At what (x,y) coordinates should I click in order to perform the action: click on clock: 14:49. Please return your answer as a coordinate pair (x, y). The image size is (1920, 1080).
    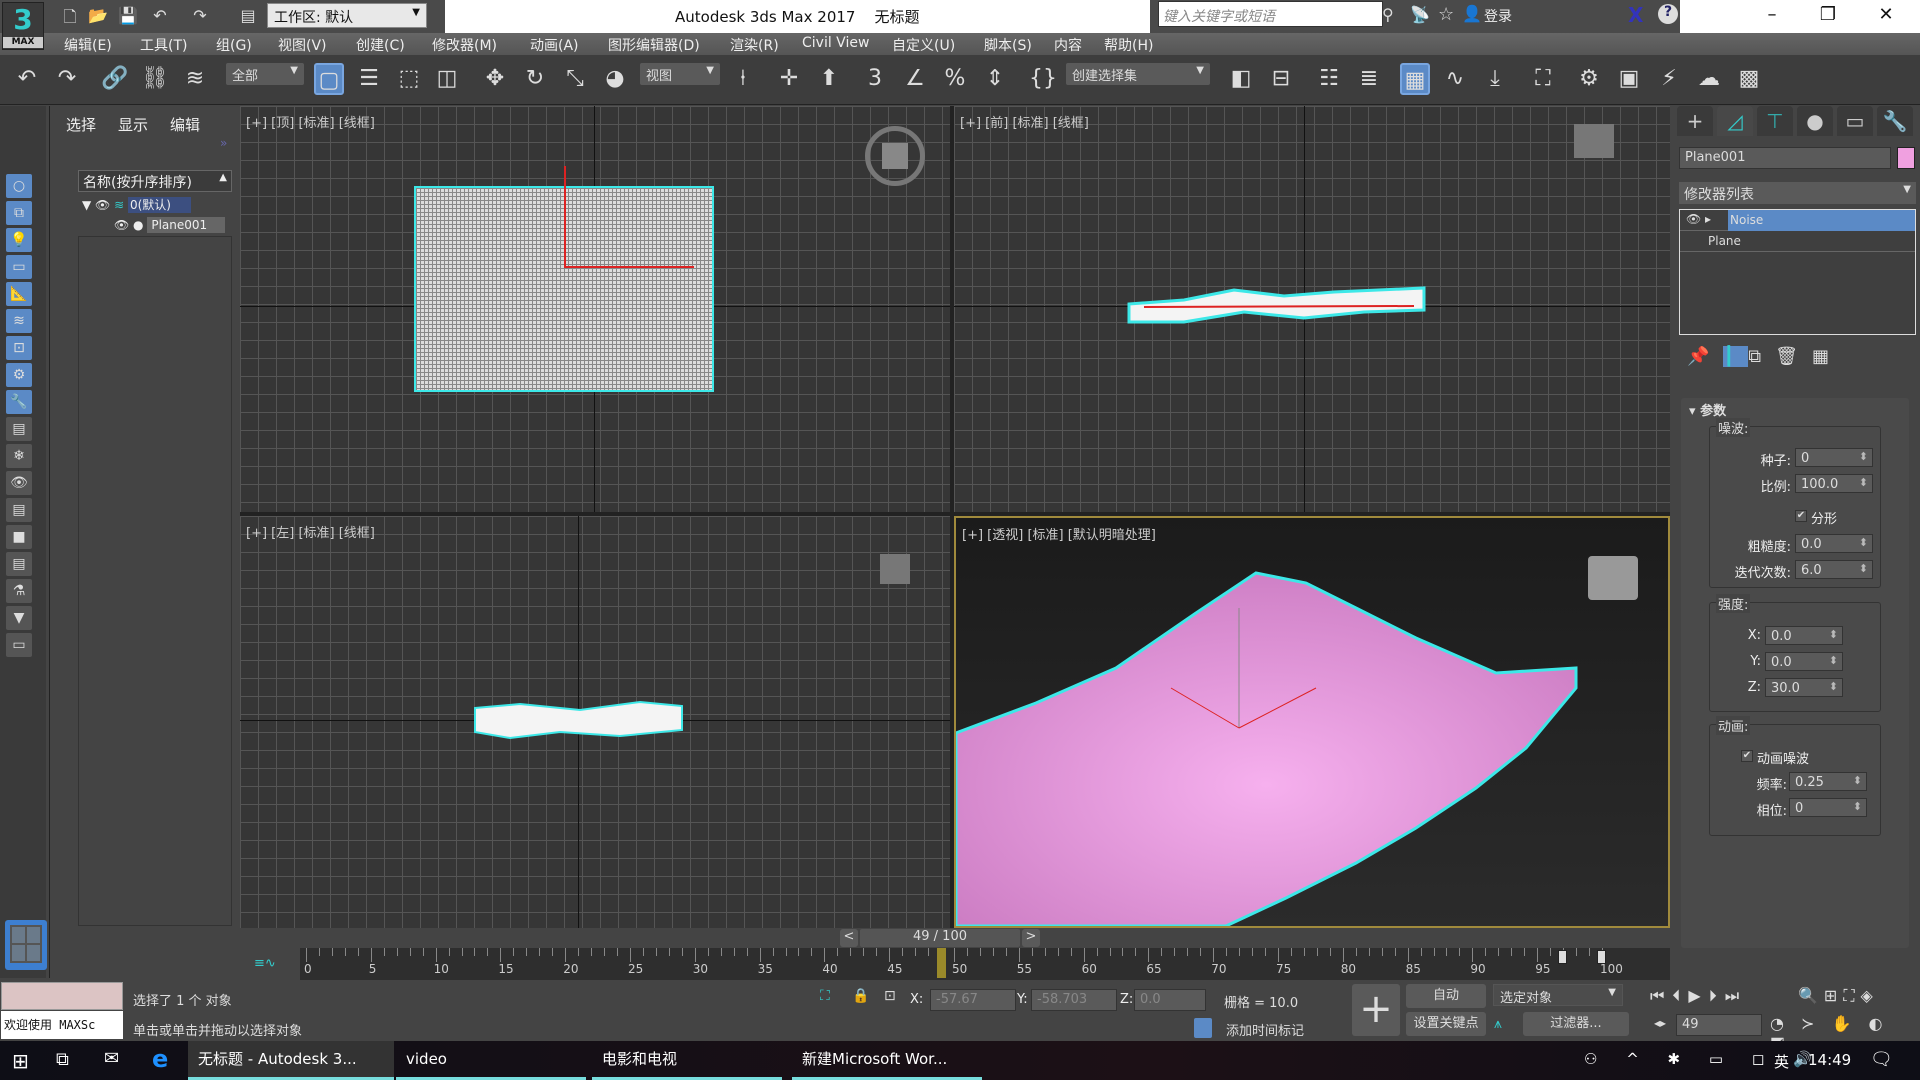
    Looking at the image, I should click on (1829, 1060).